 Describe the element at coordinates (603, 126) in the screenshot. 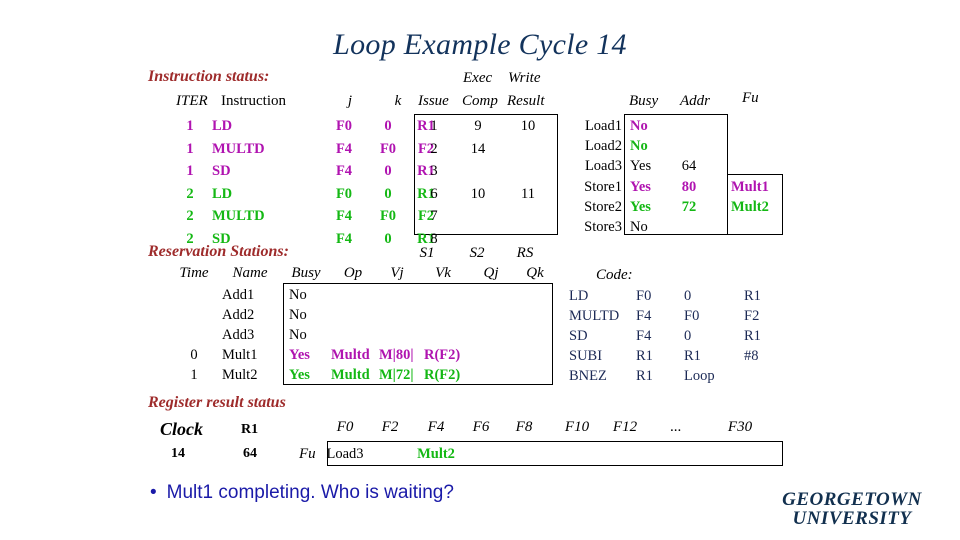

I see `ls-unit-name: Load1` at that location.